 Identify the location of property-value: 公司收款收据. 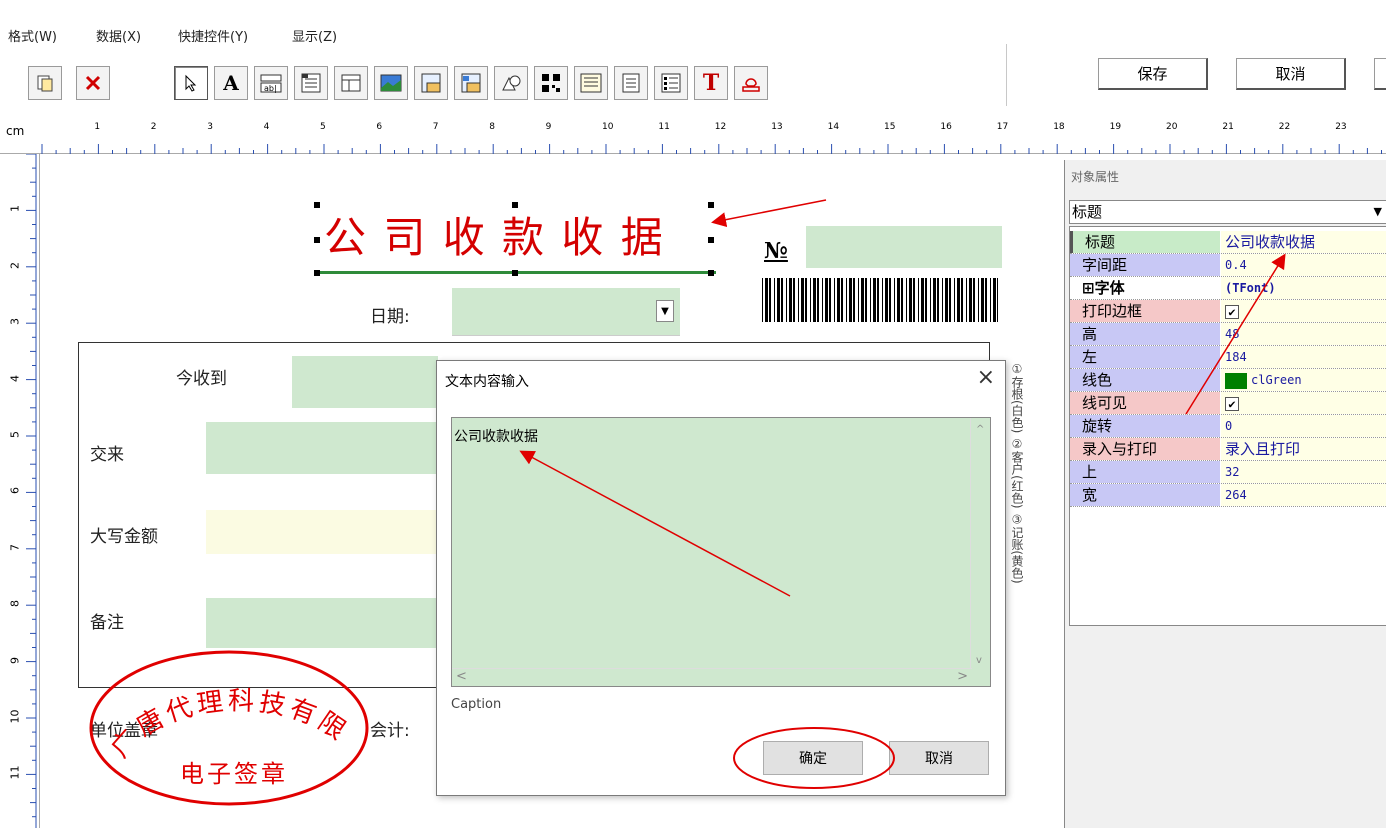
(1303, 242).